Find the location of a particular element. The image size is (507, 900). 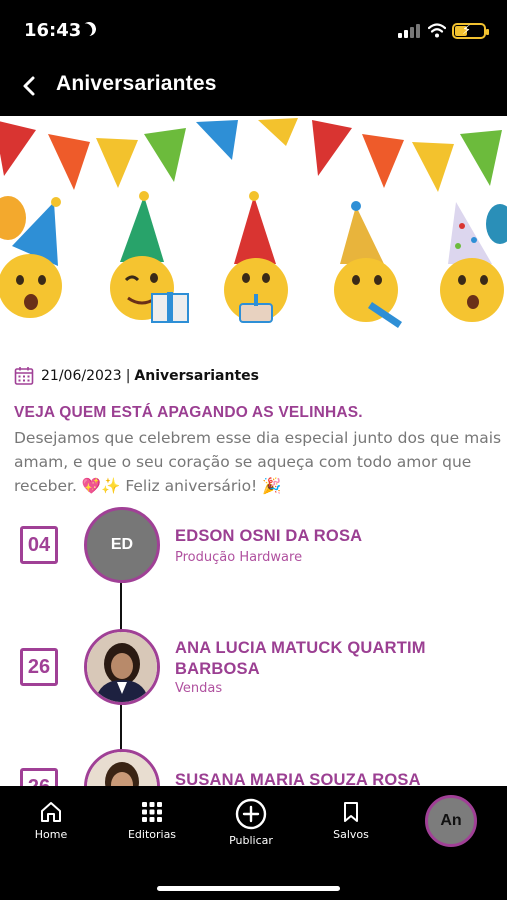

plus-circle-icon is located at coordinates (251, 814).